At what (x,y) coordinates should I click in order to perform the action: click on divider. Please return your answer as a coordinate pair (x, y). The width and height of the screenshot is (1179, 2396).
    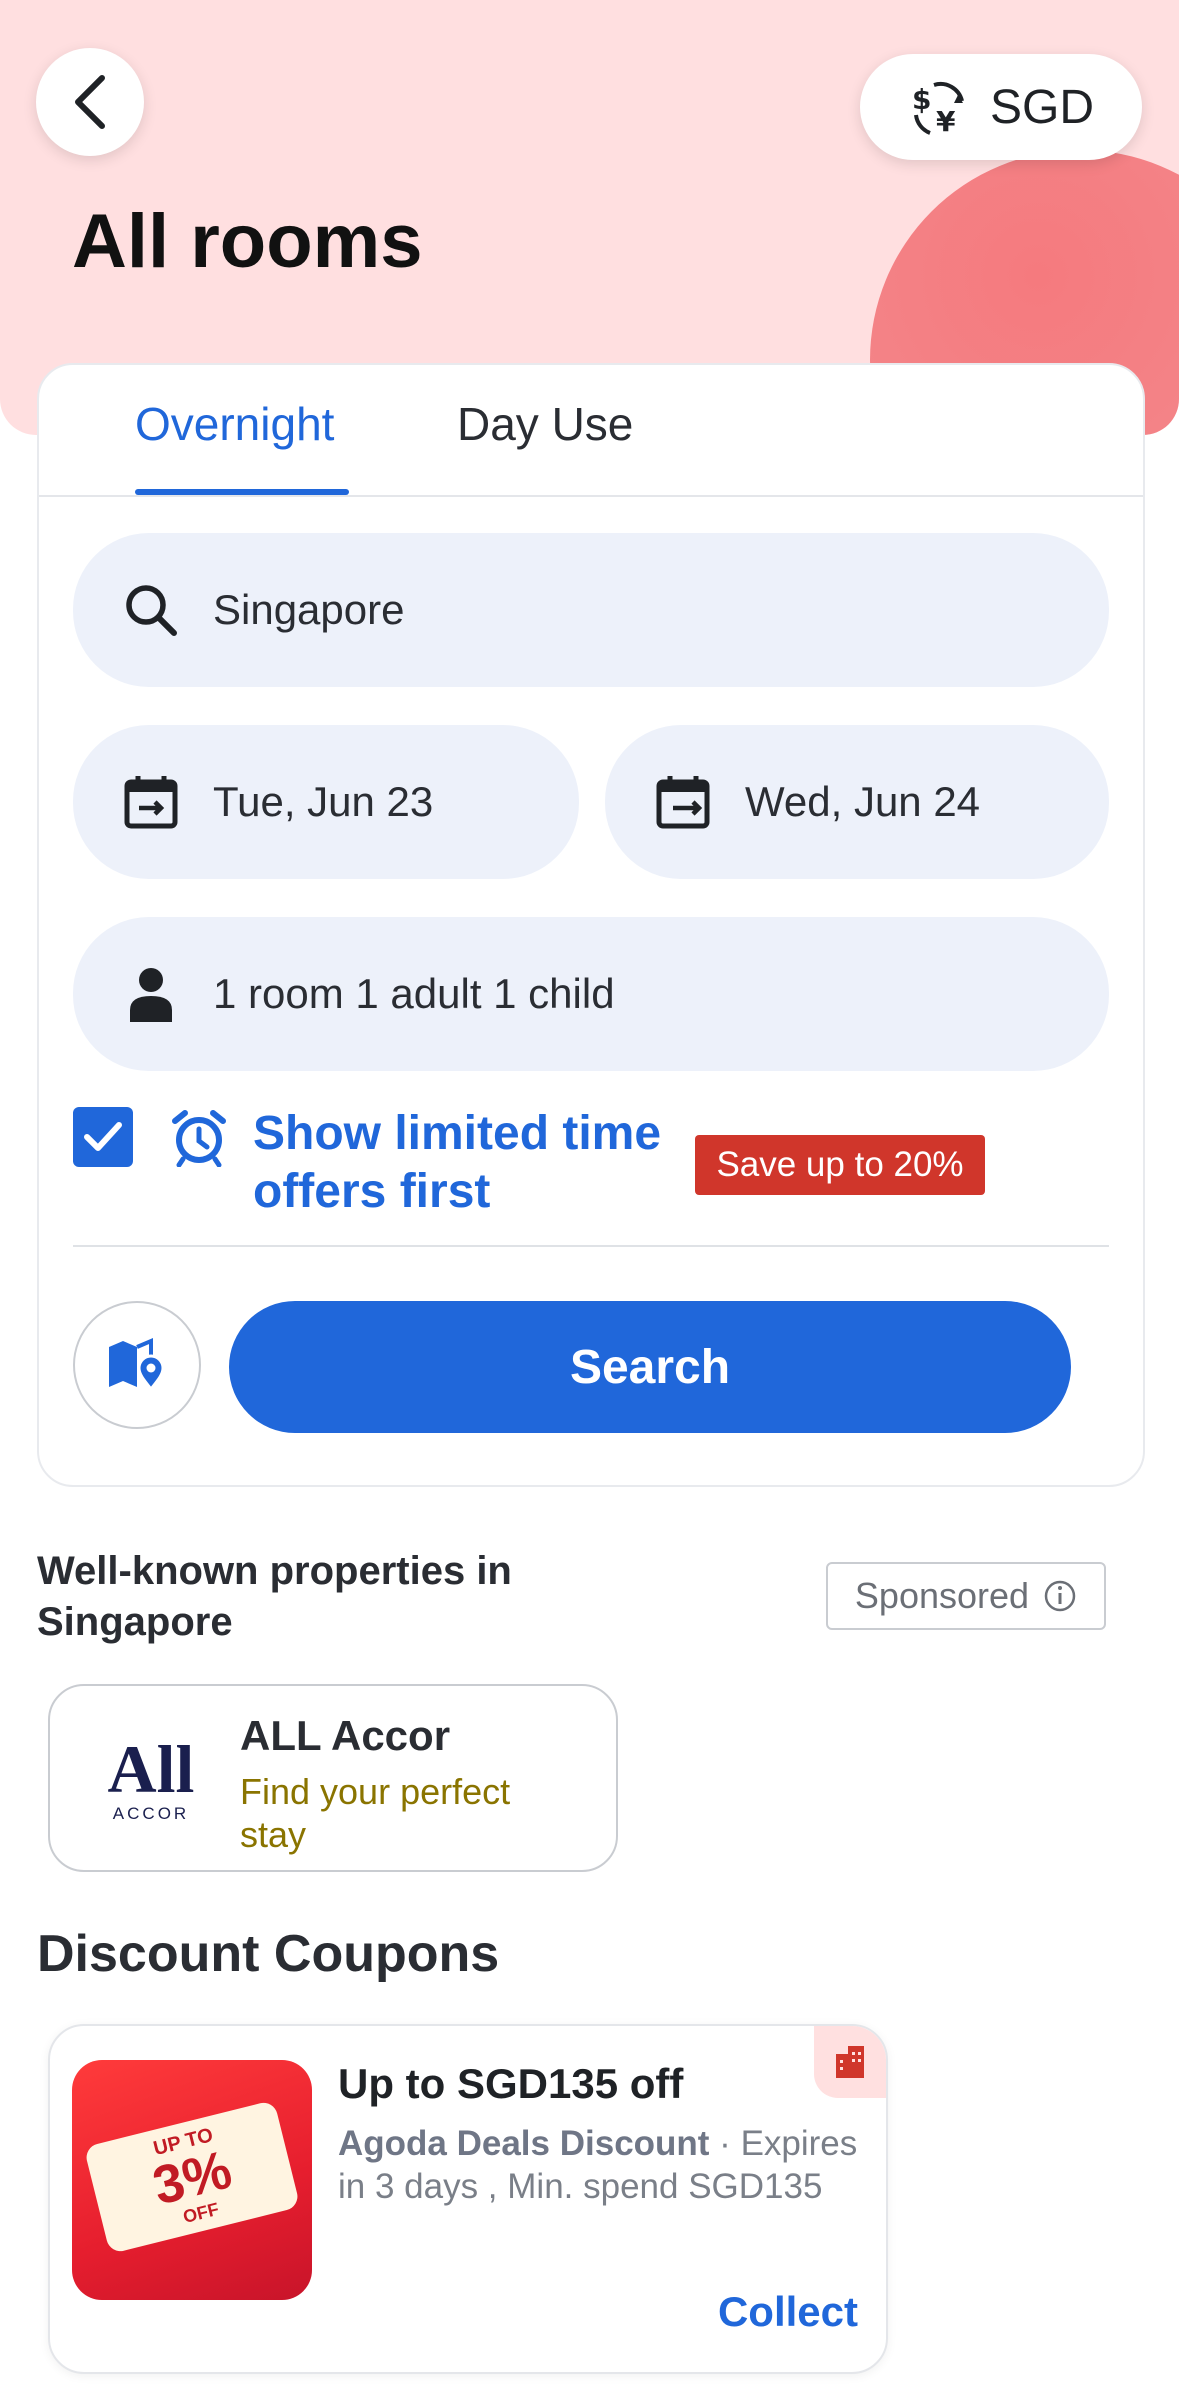
    Looking at the image, I should click on (591, 1246).